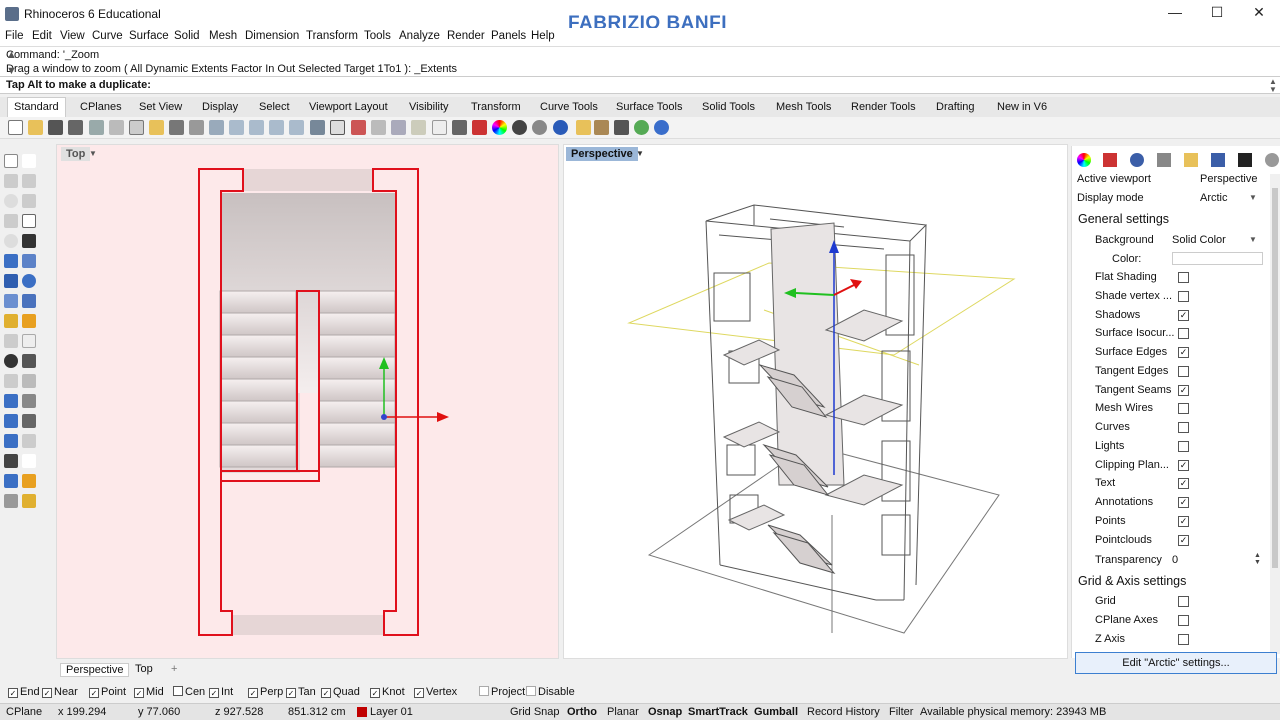 Image resolution: width=1280 pixels, height=720 pixels. What do you see at coordinates (274, 107) in the screenshot?
I see `tab-select: Select` at bounding box center [274, 107].